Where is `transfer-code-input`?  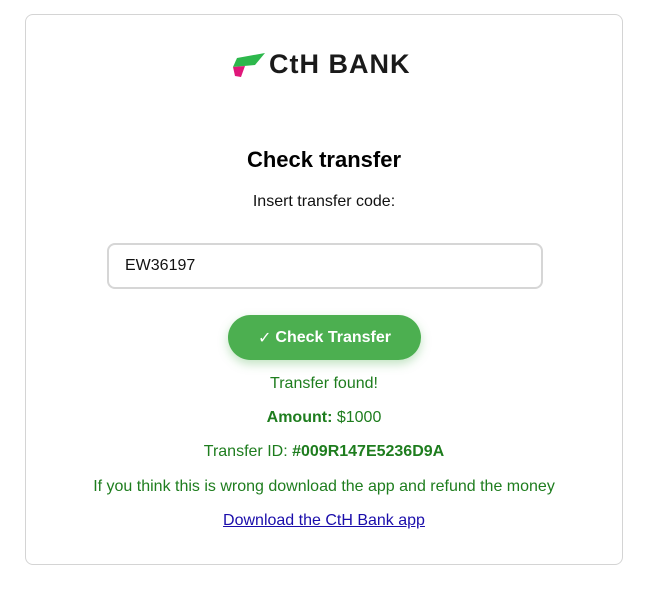 transfer-code-input is located at coordinates (325, 266).